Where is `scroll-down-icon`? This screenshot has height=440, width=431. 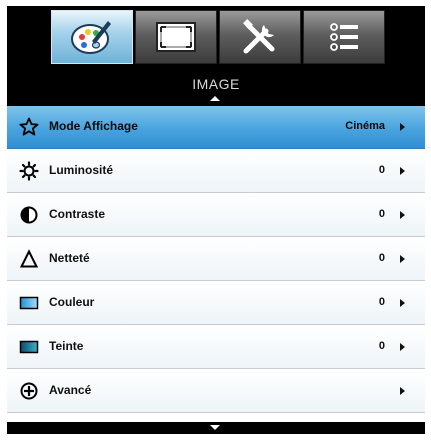
scroll-down-icon is located at coordinates (215, 427).